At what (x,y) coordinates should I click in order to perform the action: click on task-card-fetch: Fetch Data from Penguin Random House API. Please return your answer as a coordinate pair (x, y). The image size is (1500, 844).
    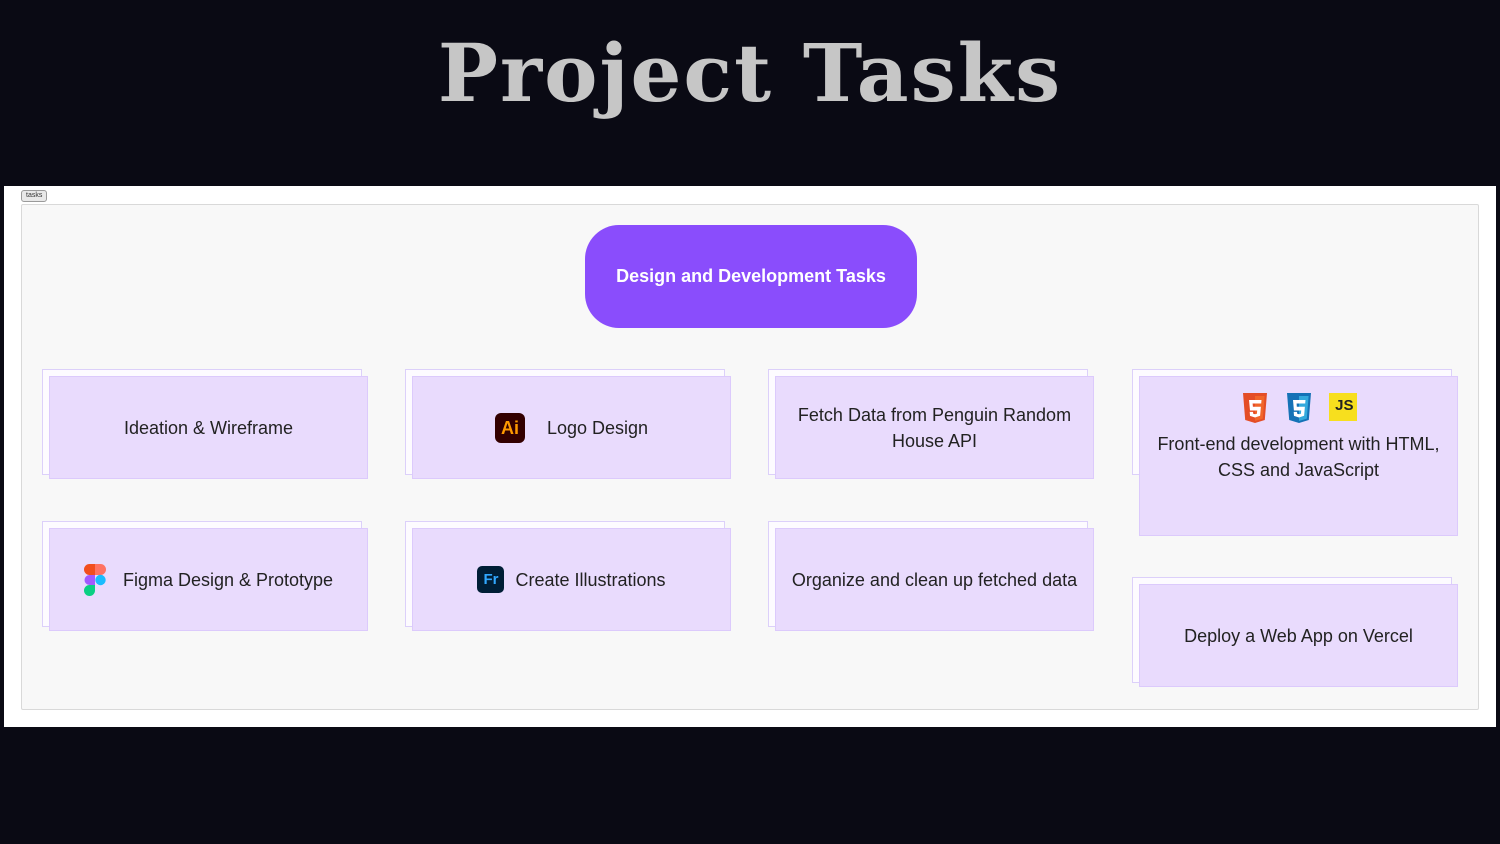
    Looking at the image, I should click on (931, 424).